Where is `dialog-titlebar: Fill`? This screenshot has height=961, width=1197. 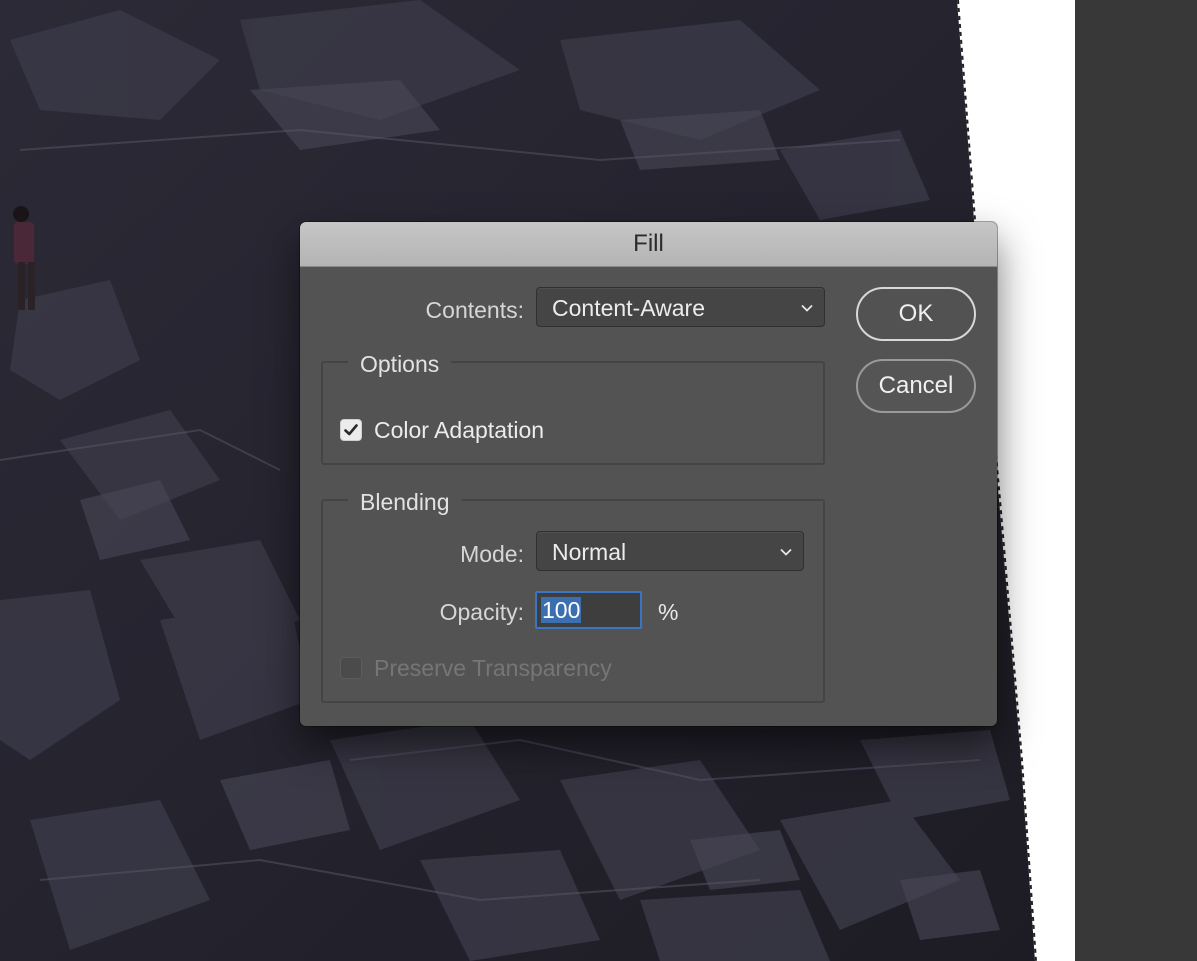 dialog-titlebar: Fill is located at coordinates (648, 244).